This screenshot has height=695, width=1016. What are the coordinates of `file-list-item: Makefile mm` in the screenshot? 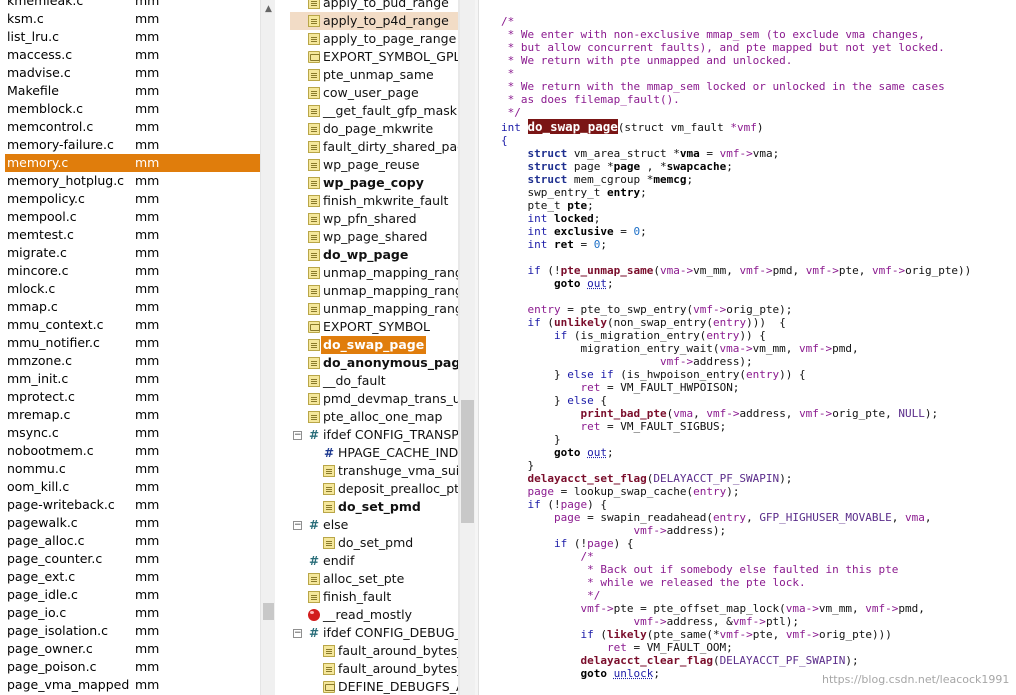 It's located at (132, 91).